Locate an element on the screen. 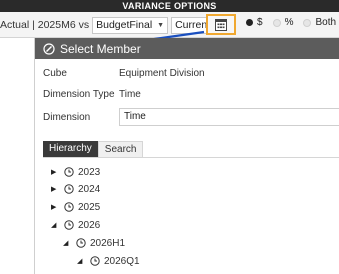 This screenshot has width=339, height=274. tree-item: ▶ 2024 is located at coordinates (75, 189).